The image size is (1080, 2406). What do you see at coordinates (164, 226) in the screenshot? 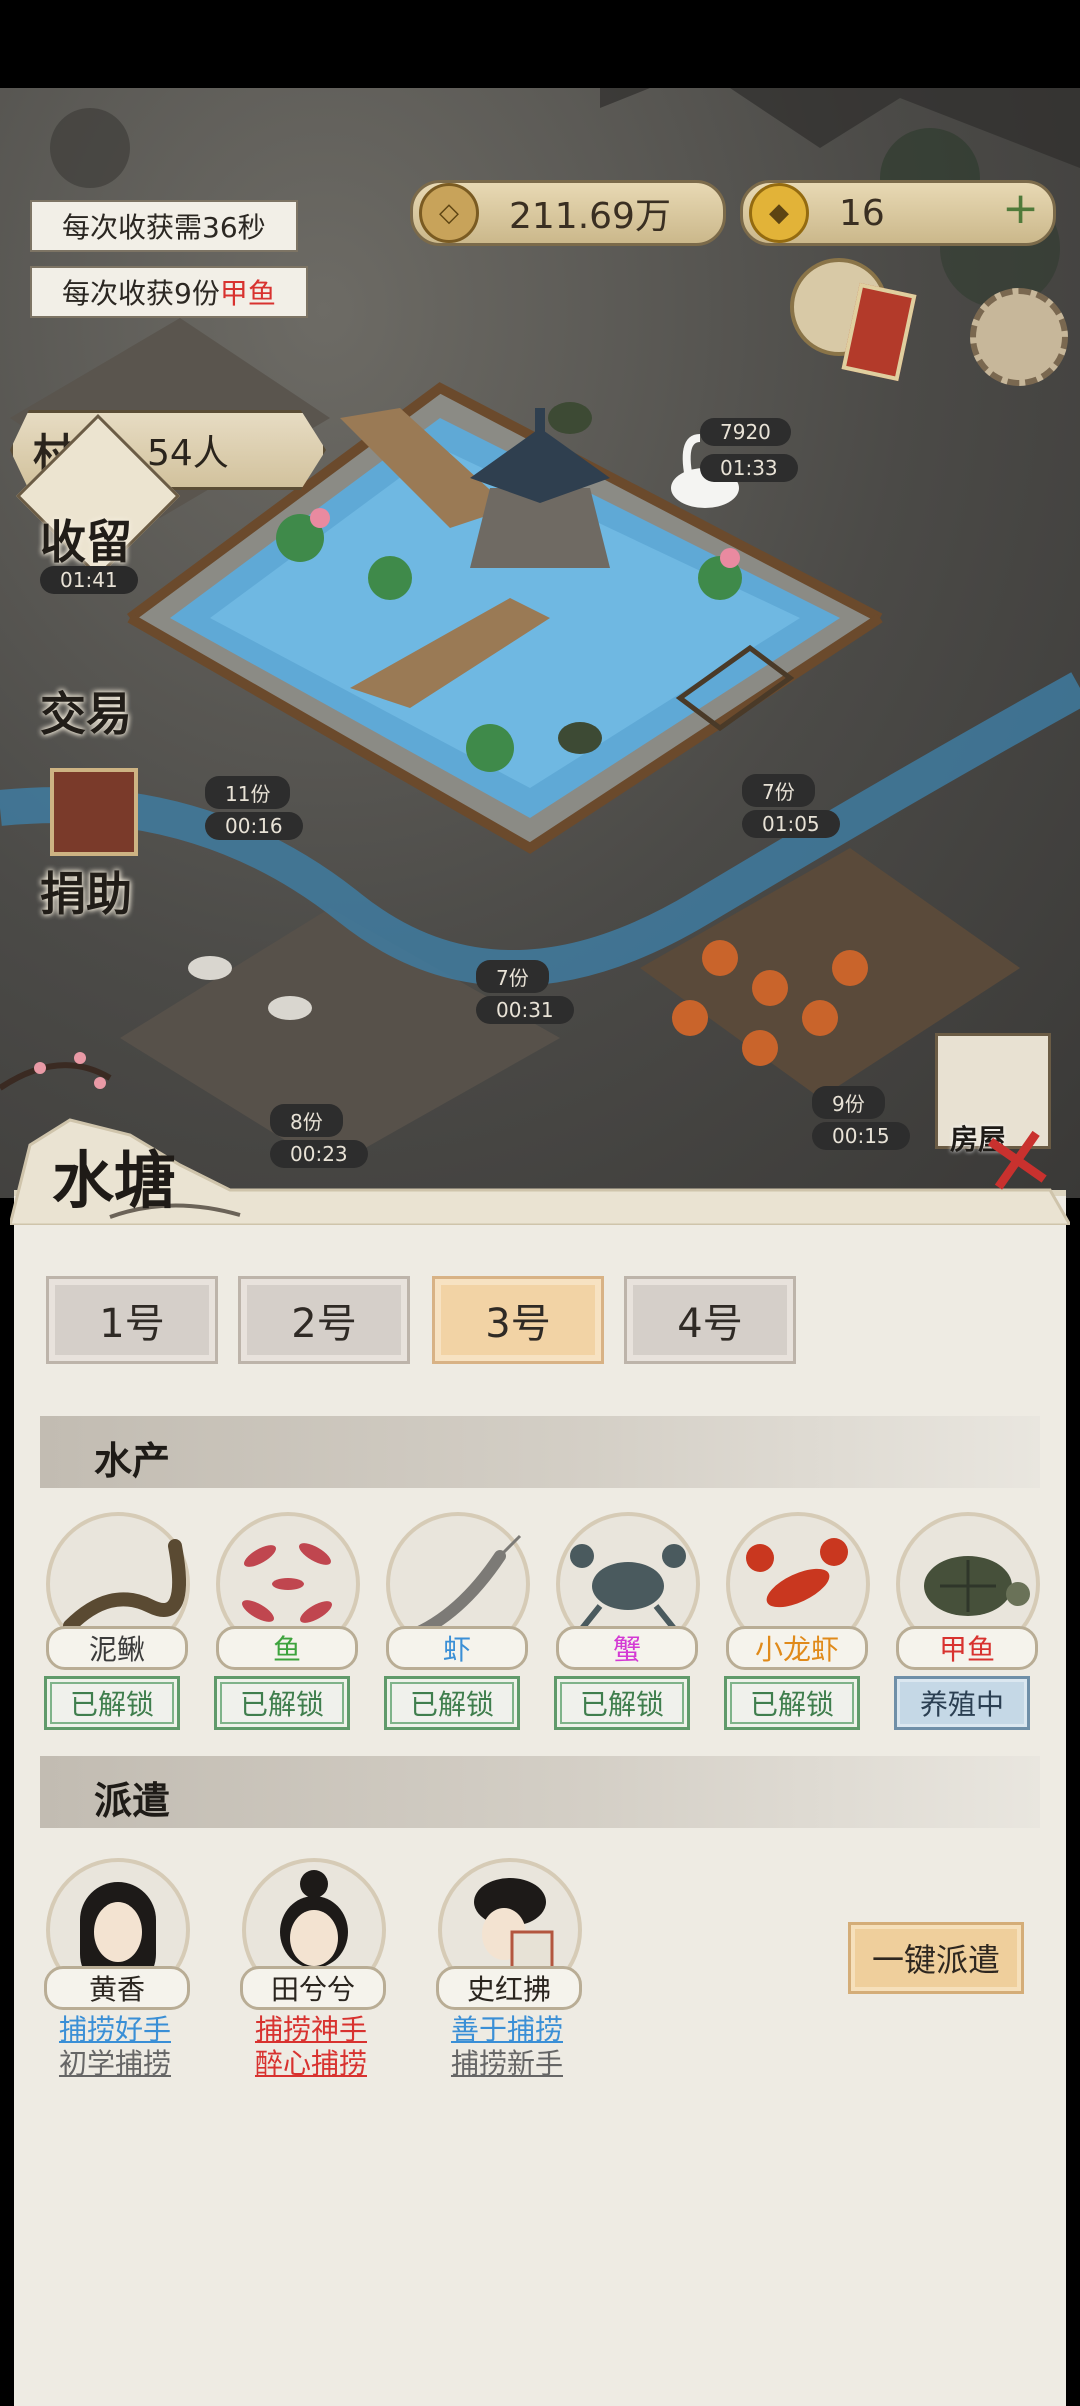
I see `harvest-time-label: 每次收获需36秒` at bounding box center [164, 226].